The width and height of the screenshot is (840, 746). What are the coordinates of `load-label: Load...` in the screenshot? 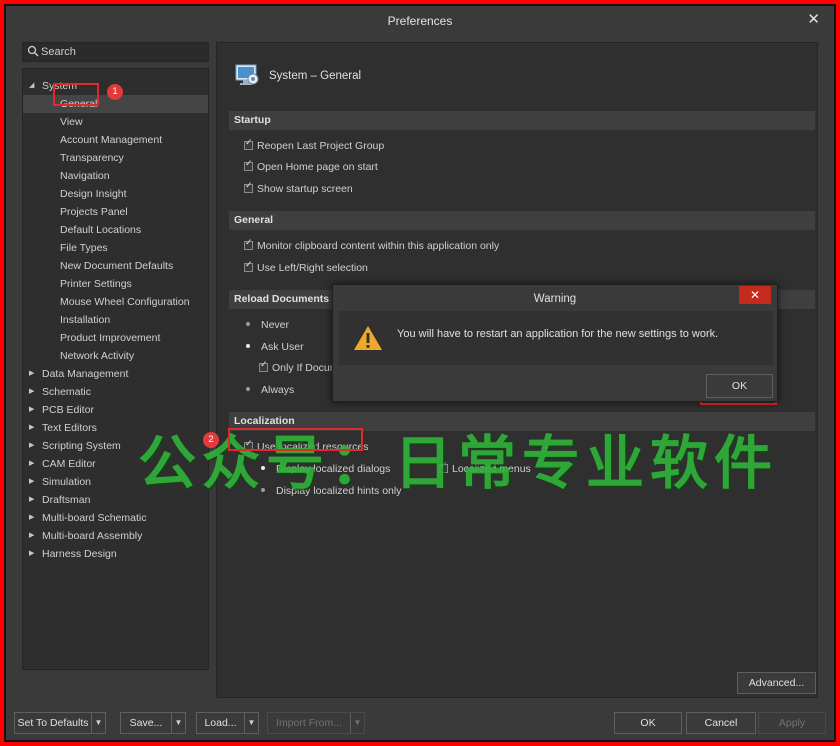 It's located at (220, 723).